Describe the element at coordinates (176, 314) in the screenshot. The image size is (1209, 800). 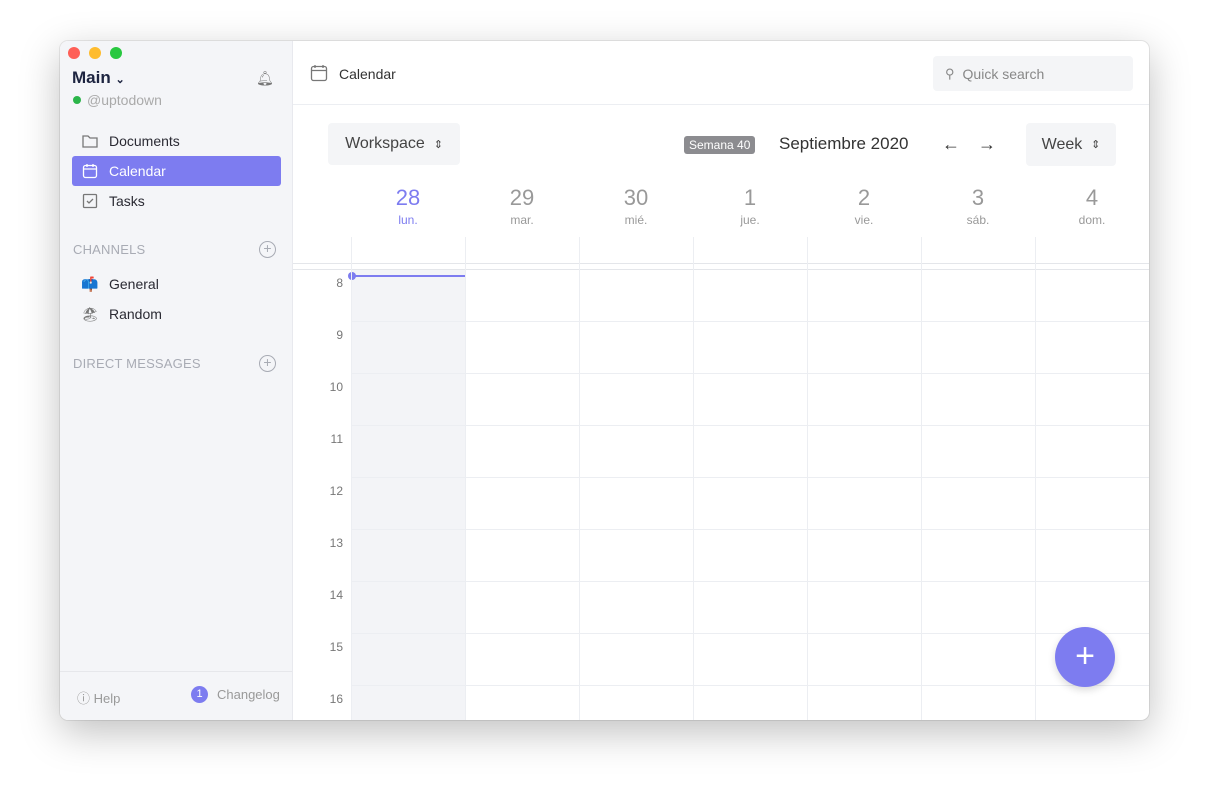
I see `channel-random: 🏖 Random` at that location.